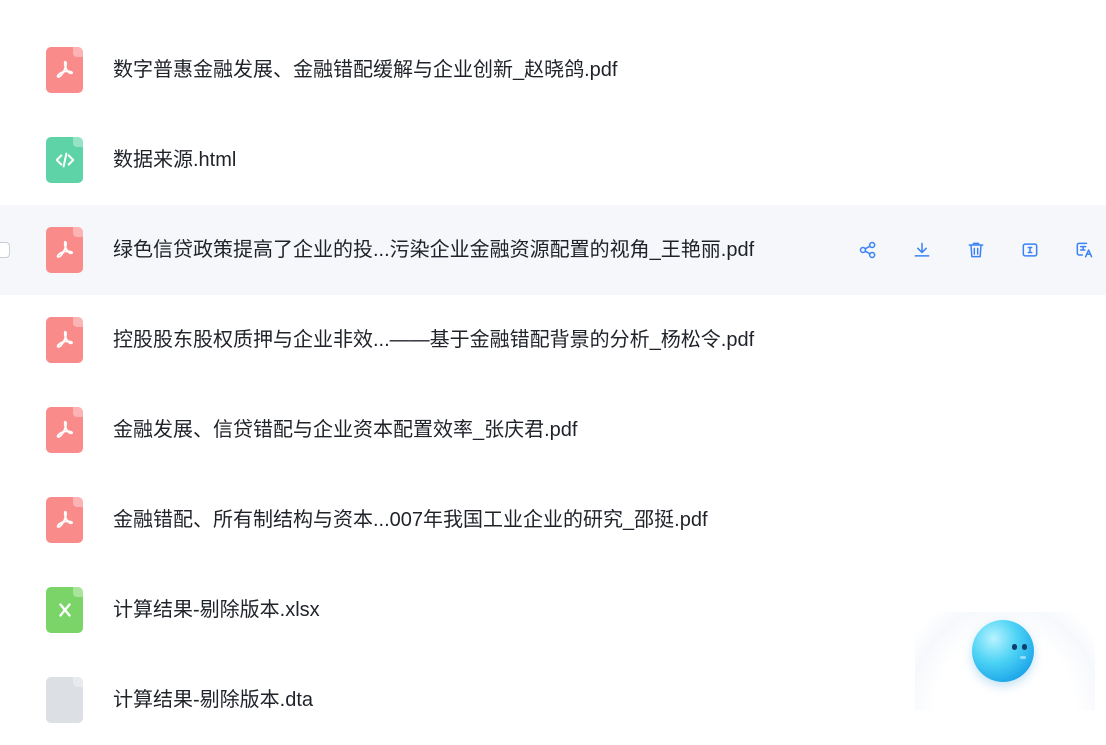  What do you see at coordinates (216, 610) in the screenshot?
I see `file-name: 计算结果-剔除版本.xlsx` at bounding box center [216, 610].